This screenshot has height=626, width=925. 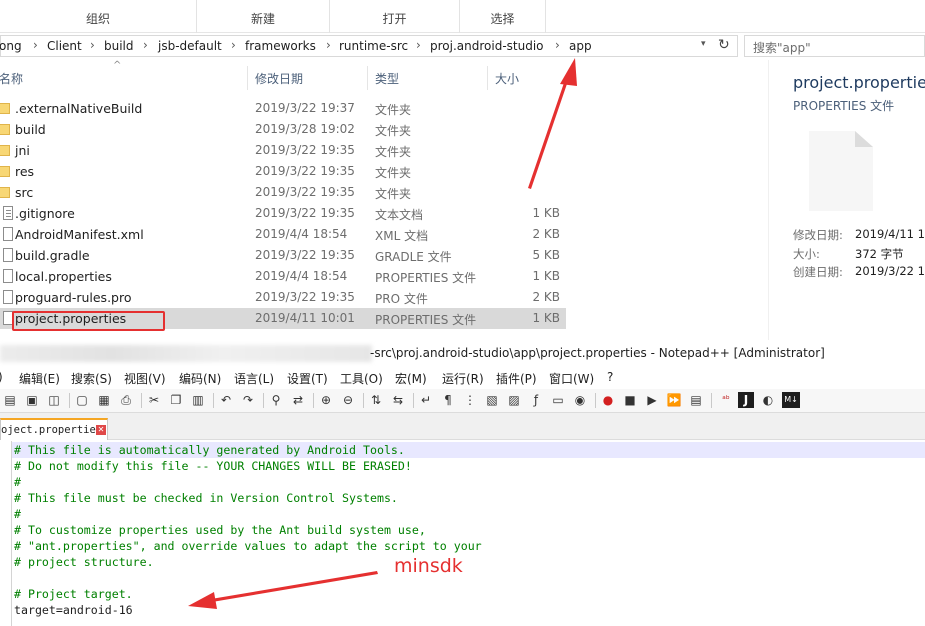 What do you see at coordinates (398, 400) in the screenshot?
I see `sync-horizontal-icon: ⇆` at bounding box center [398, 400].